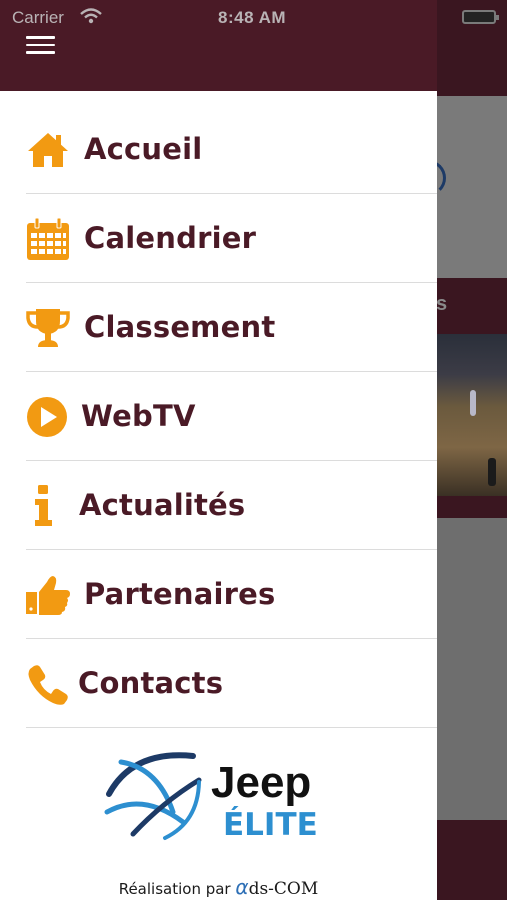 The height and width of the screenshot is (900, 507). What do you see at coordinates (442, 304) in the screenshot?
I see `background-banner-text: s` at bounding box center [442, 304].